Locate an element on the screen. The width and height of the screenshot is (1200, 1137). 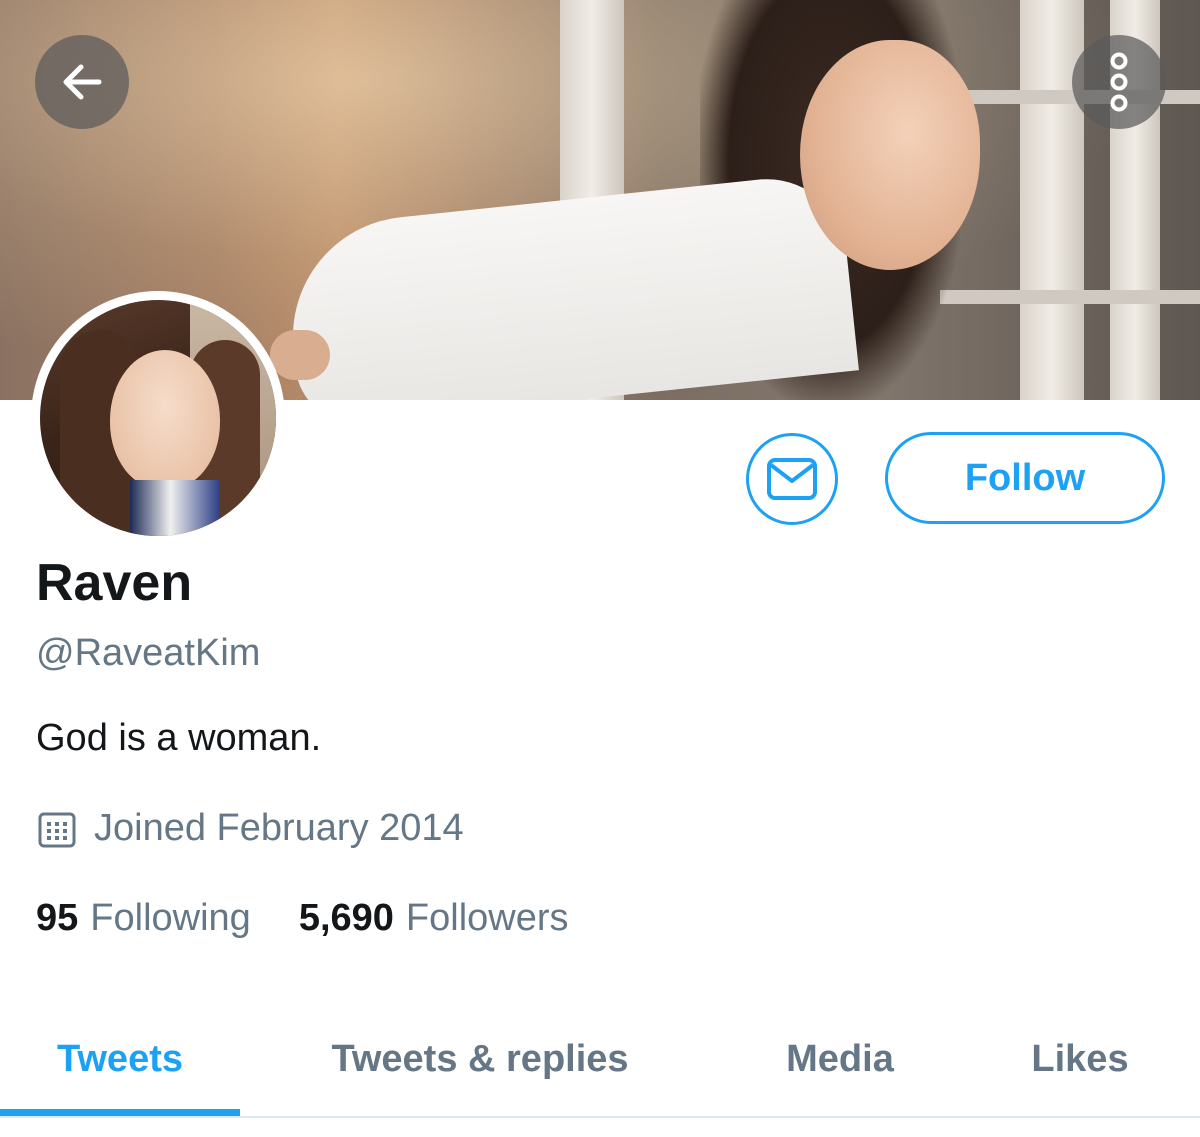
bio: God is a woman. is located at coordinates (179, 738).